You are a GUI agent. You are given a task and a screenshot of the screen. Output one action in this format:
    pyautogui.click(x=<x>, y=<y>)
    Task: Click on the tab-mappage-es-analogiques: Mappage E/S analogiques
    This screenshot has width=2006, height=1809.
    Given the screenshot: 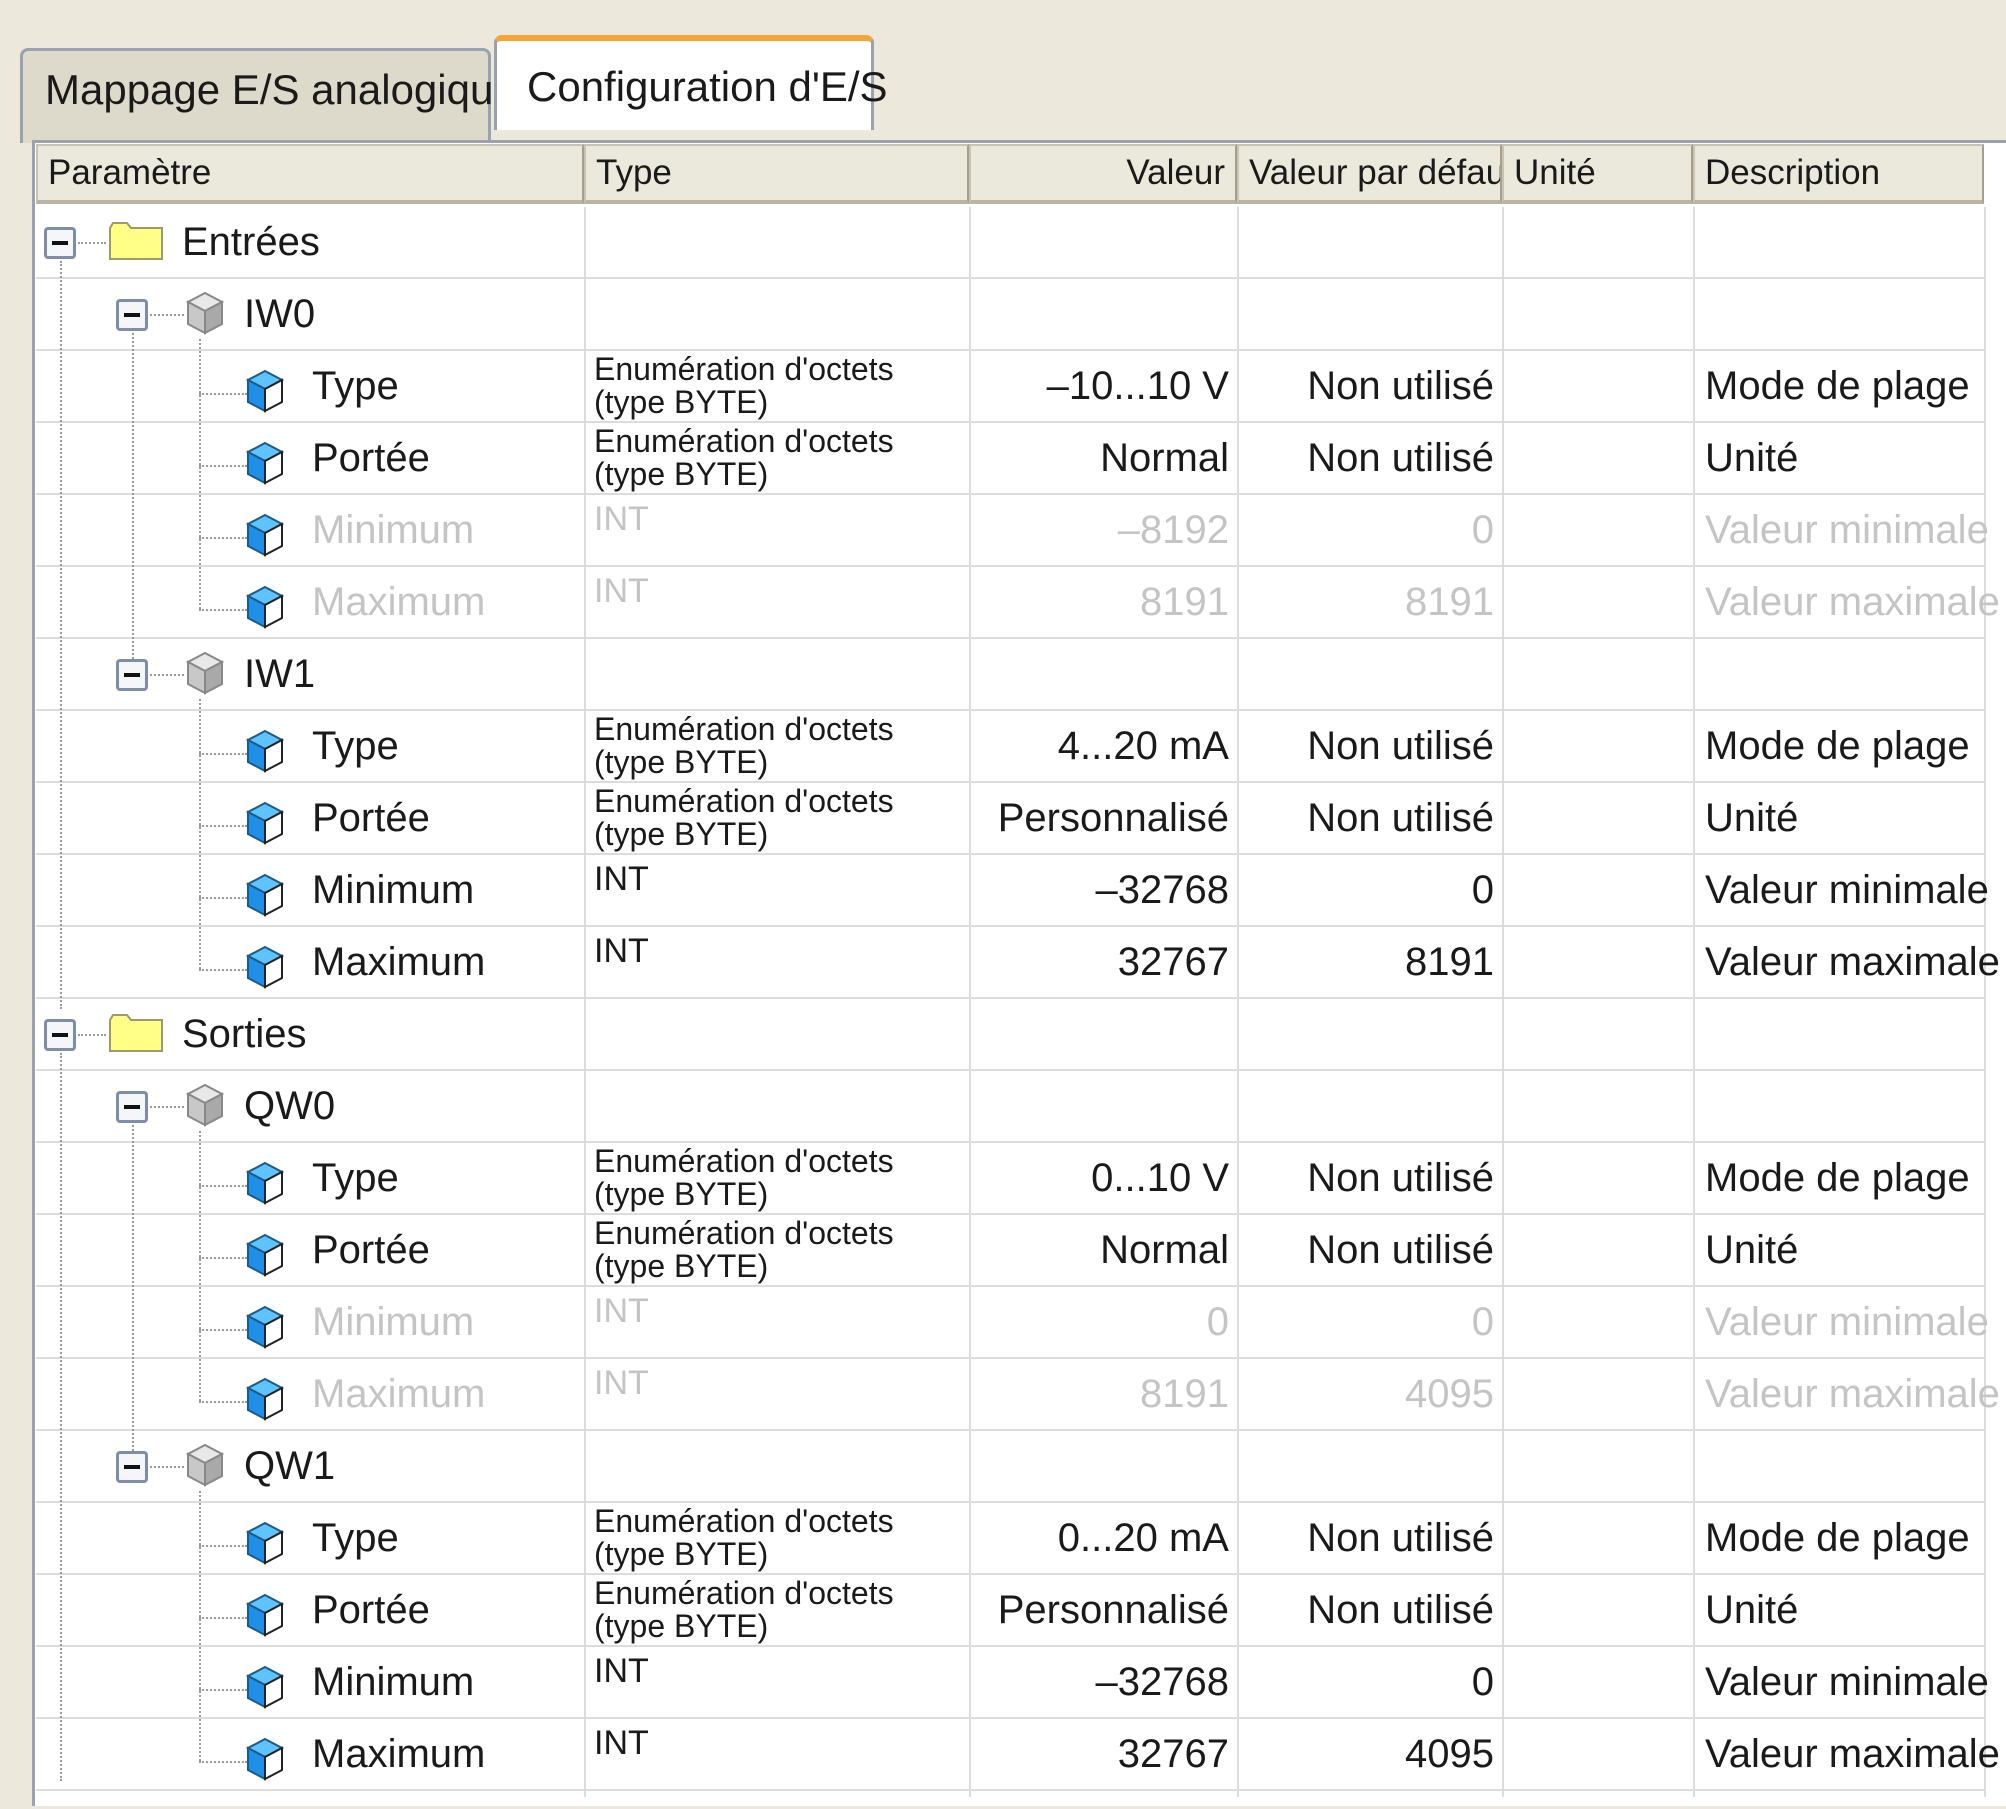 What is the action you would take?
    pyautogui.click(x=279, y=95)
    